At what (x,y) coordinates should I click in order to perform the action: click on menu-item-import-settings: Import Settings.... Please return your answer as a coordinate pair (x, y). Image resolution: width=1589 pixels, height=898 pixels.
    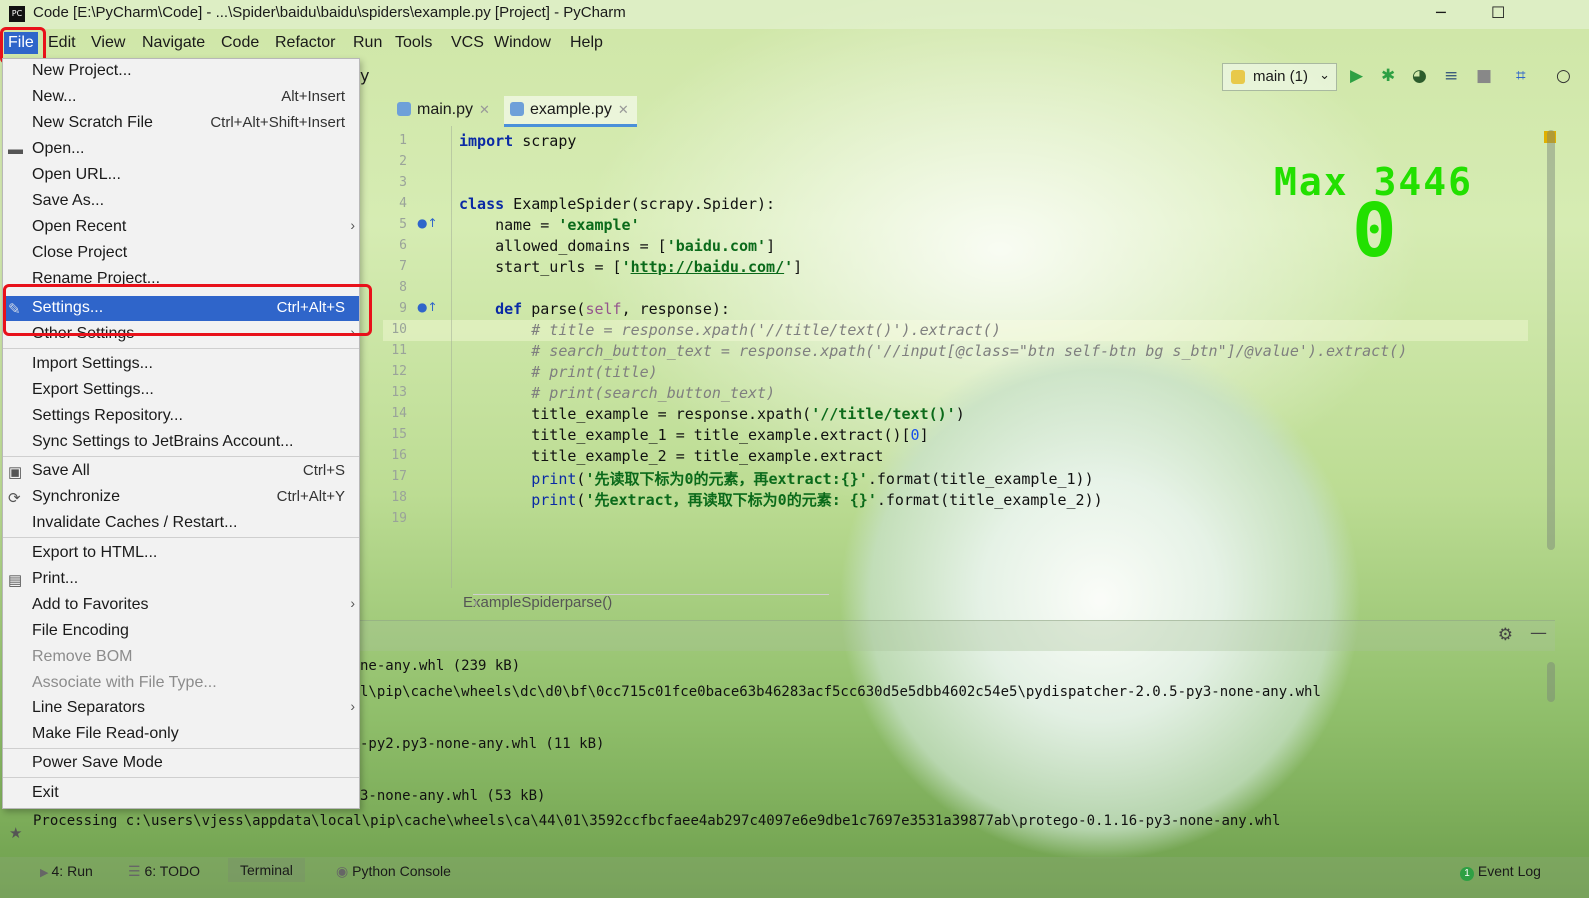
    Looking at the image, I should click on (181, 364).